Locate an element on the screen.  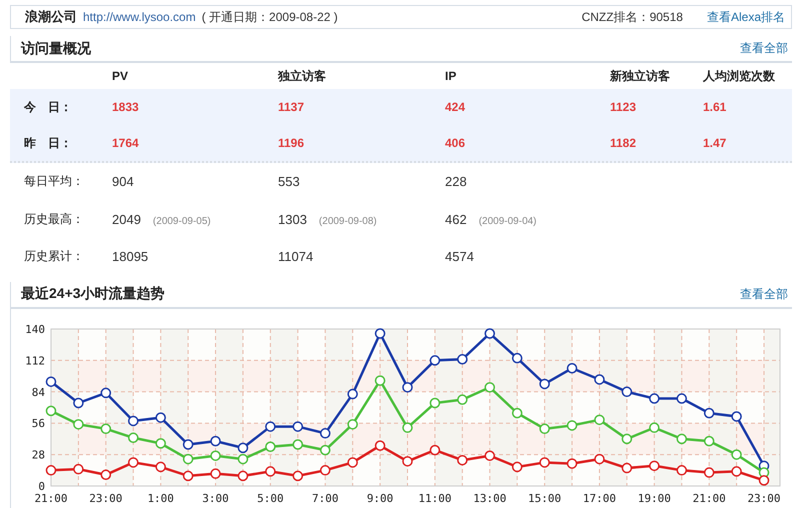
axis-label: 13:00 is located at coordinates (489, 498).